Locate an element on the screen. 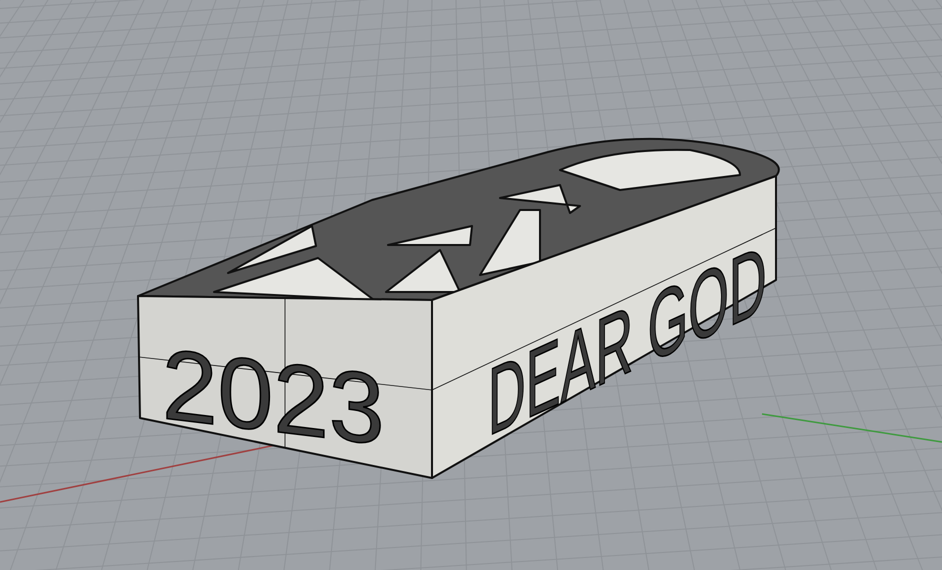 This screenshot has height=570, width=942. engraved-text: DEAR GOD is located at coordinates (627, 340).